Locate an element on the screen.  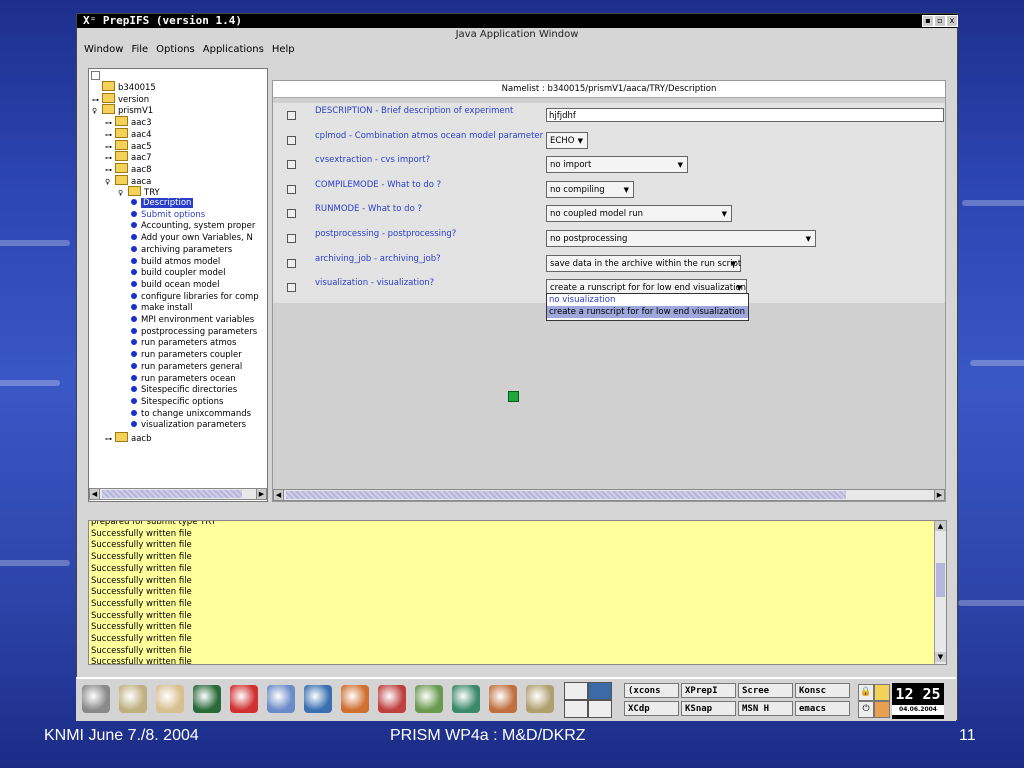
presentation-icon is located at coordinates (503, 699).